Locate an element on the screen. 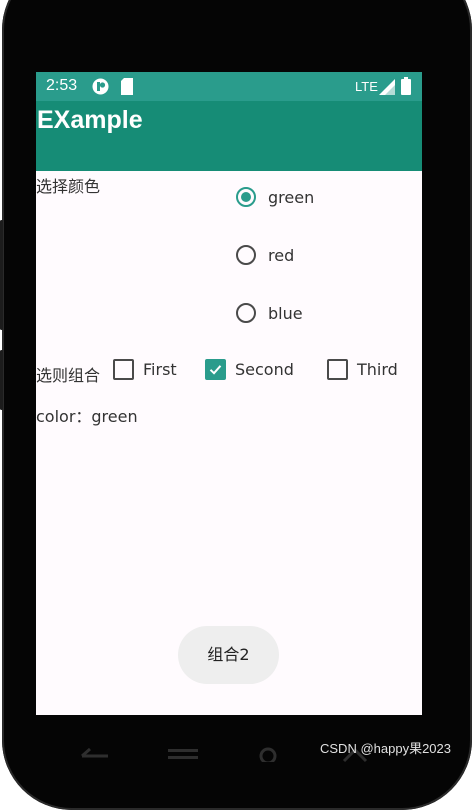 This screenshot has width=474, height=810. radio-blue: blue is located at coordinates (311, 315).